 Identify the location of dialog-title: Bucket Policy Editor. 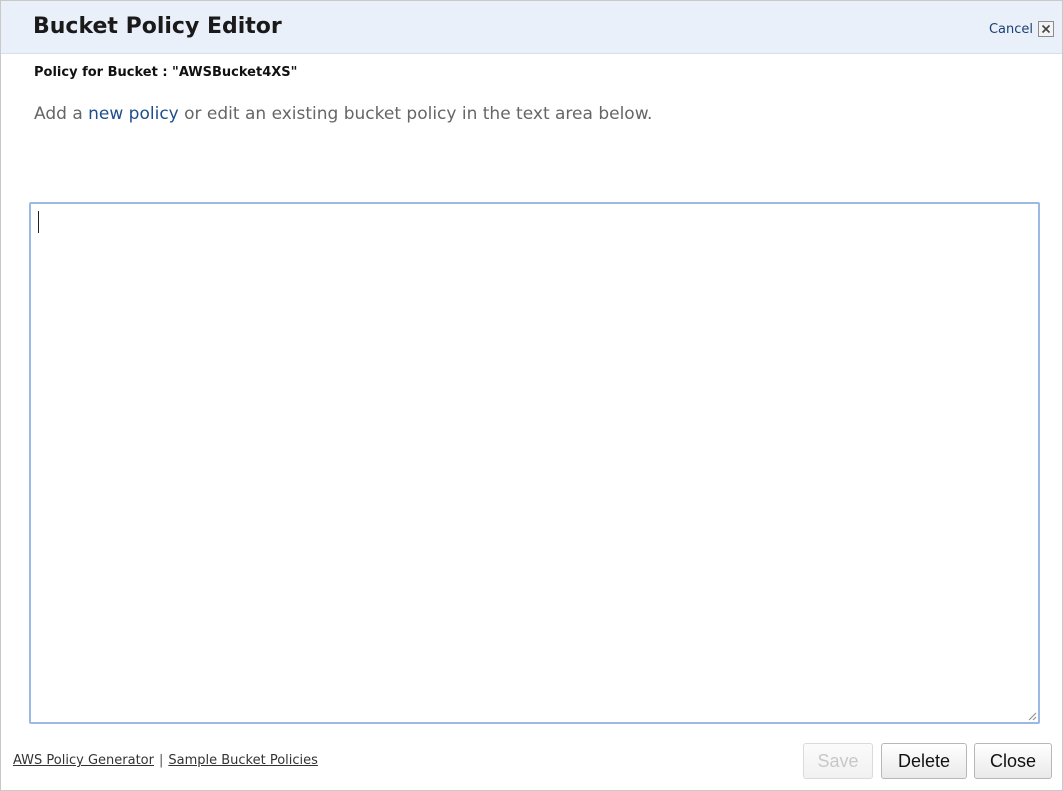
(157, 26).